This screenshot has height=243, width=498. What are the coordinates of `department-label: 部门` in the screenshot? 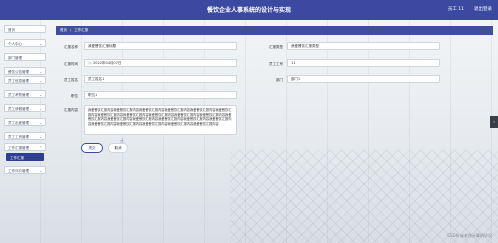 It's located at (279, 80).